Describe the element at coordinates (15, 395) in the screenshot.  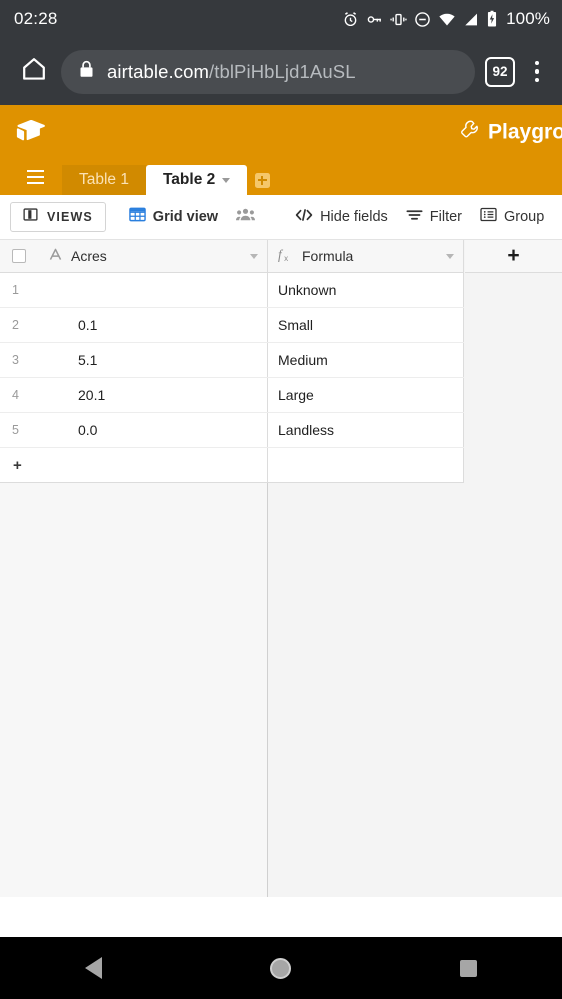
I see `row-number: 4` at that location.